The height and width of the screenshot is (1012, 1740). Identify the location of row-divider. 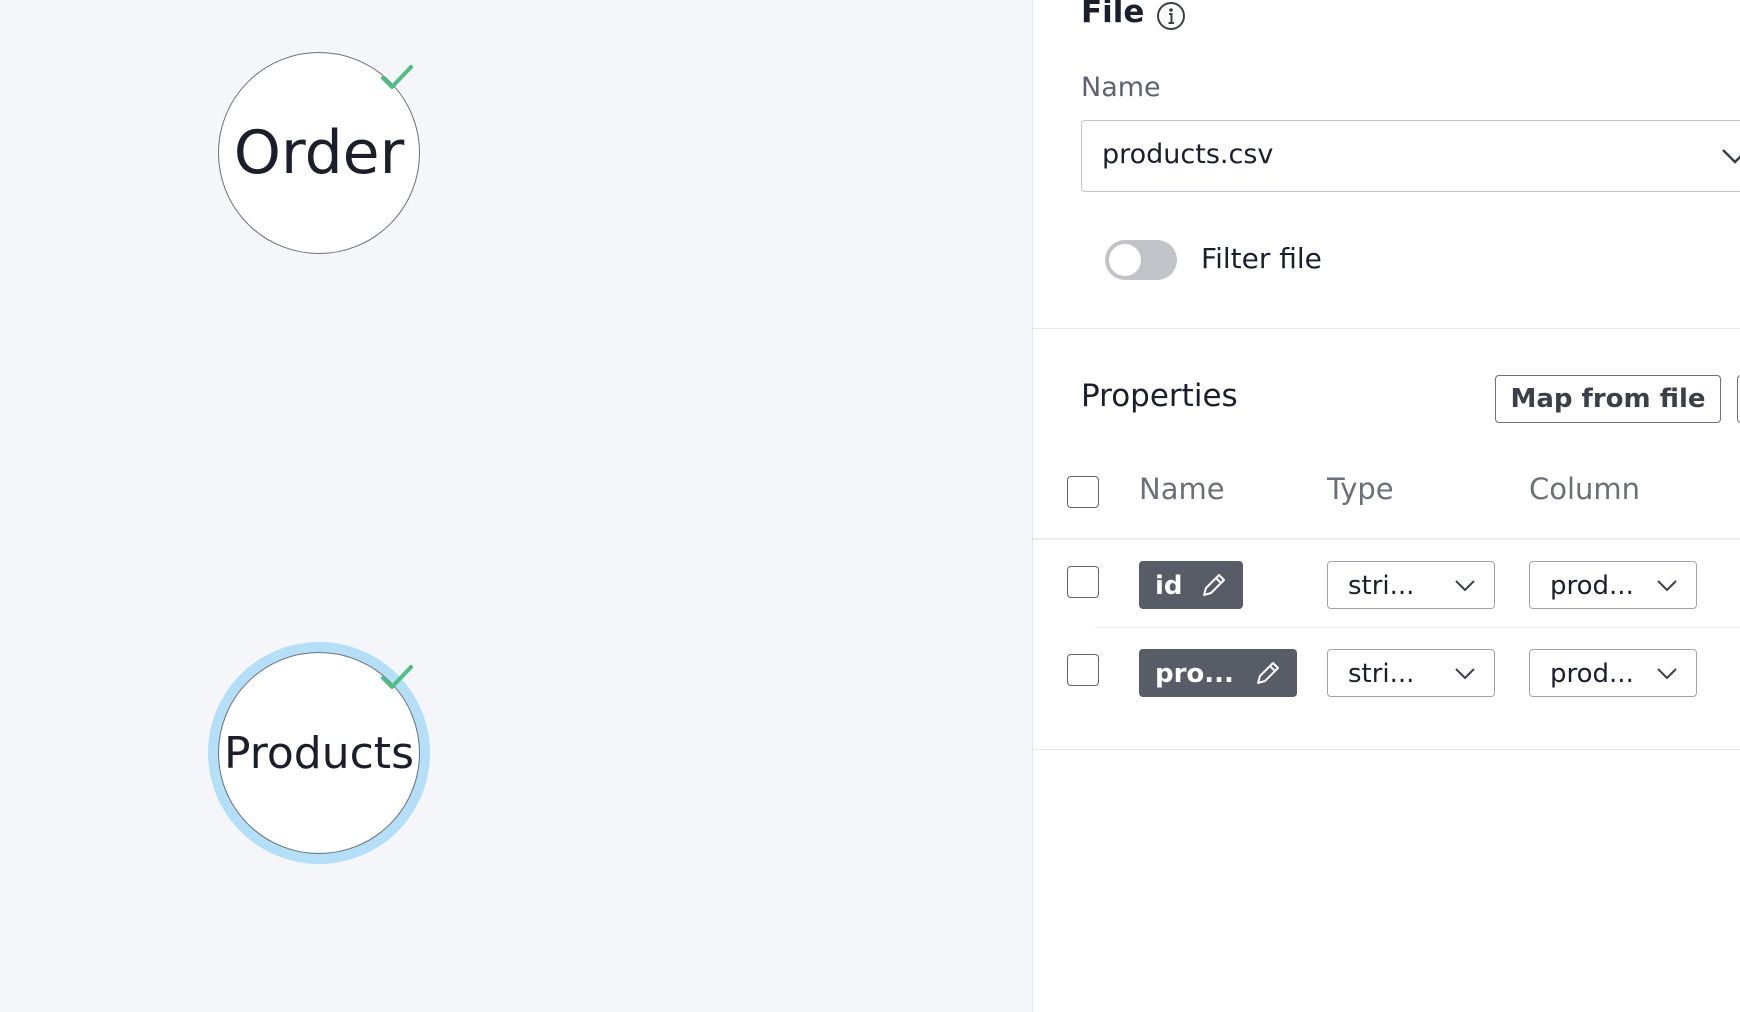
(1417, 627).